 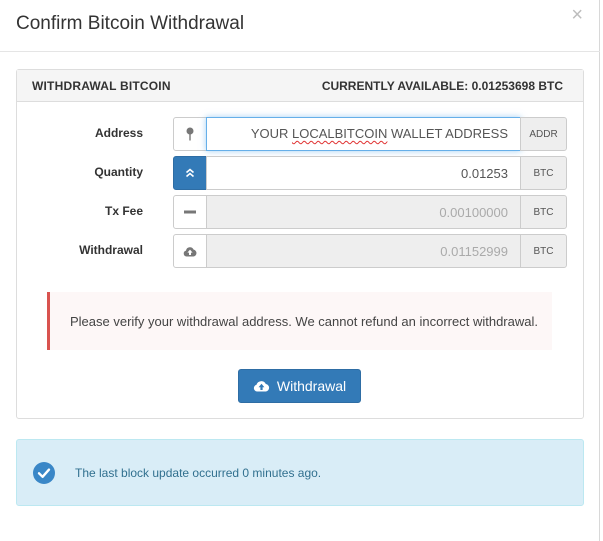 I want to click on txfee-row: Tx Fee BTC, so click(x=300, y=212).